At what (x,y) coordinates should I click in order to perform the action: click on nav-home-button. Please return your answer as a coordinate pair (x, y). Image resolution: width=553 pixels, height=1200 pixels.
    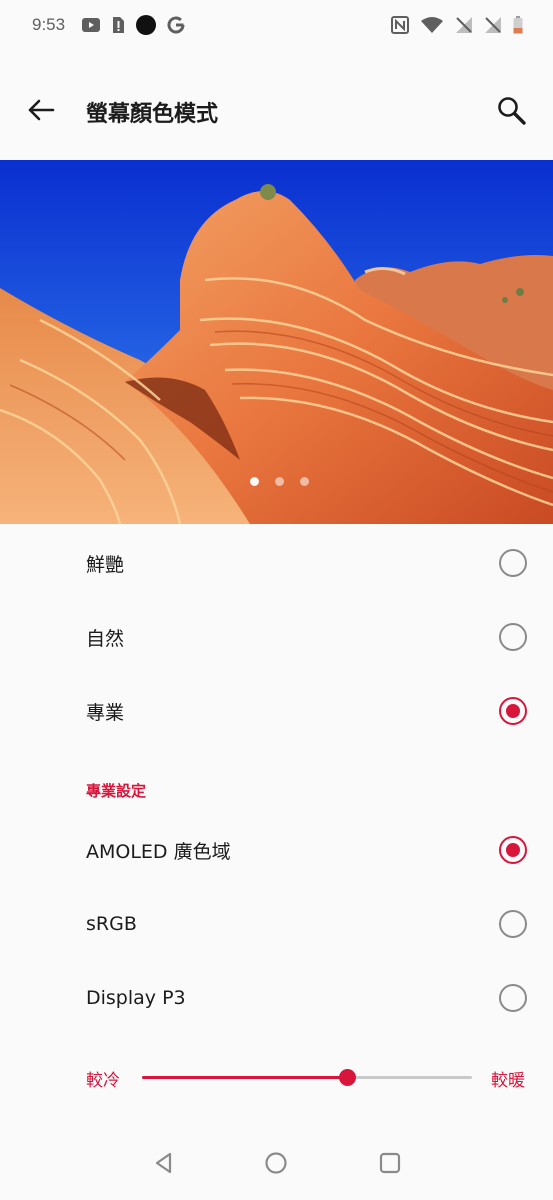
    Looking at the image, I should click on (276, 1163).